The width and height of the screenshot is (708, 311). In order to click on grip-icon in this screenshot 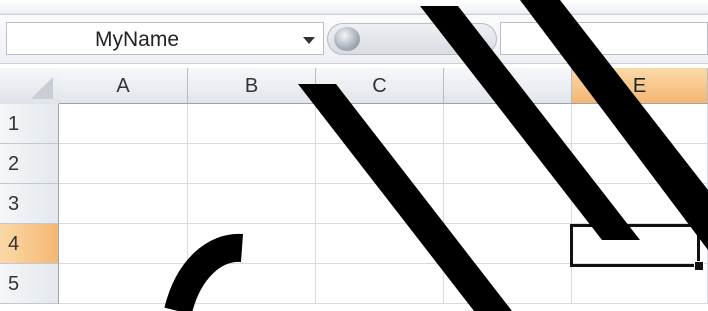, I will do `click(347, 39)`.